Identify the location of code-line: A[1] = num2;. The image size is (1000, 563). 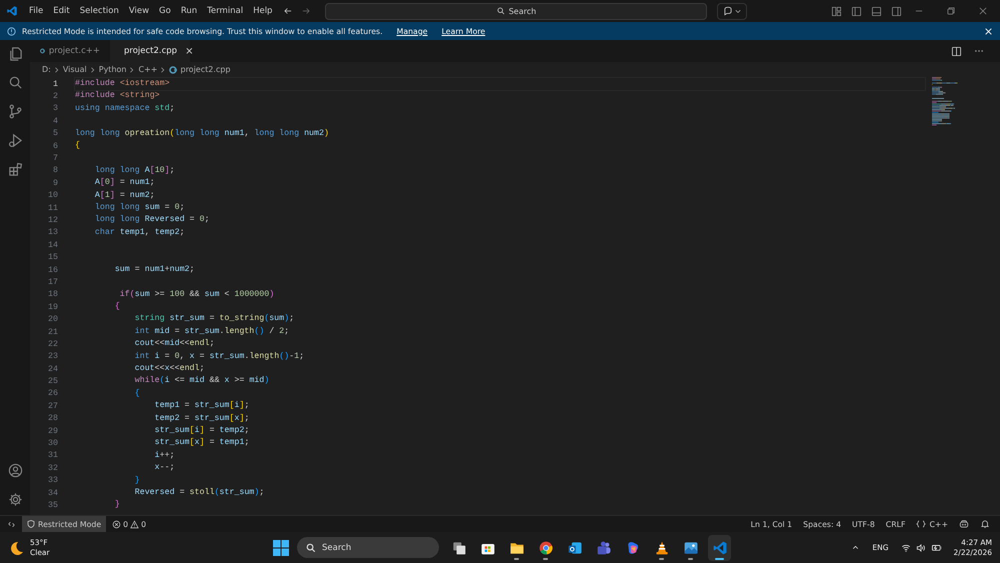
(124, 196).